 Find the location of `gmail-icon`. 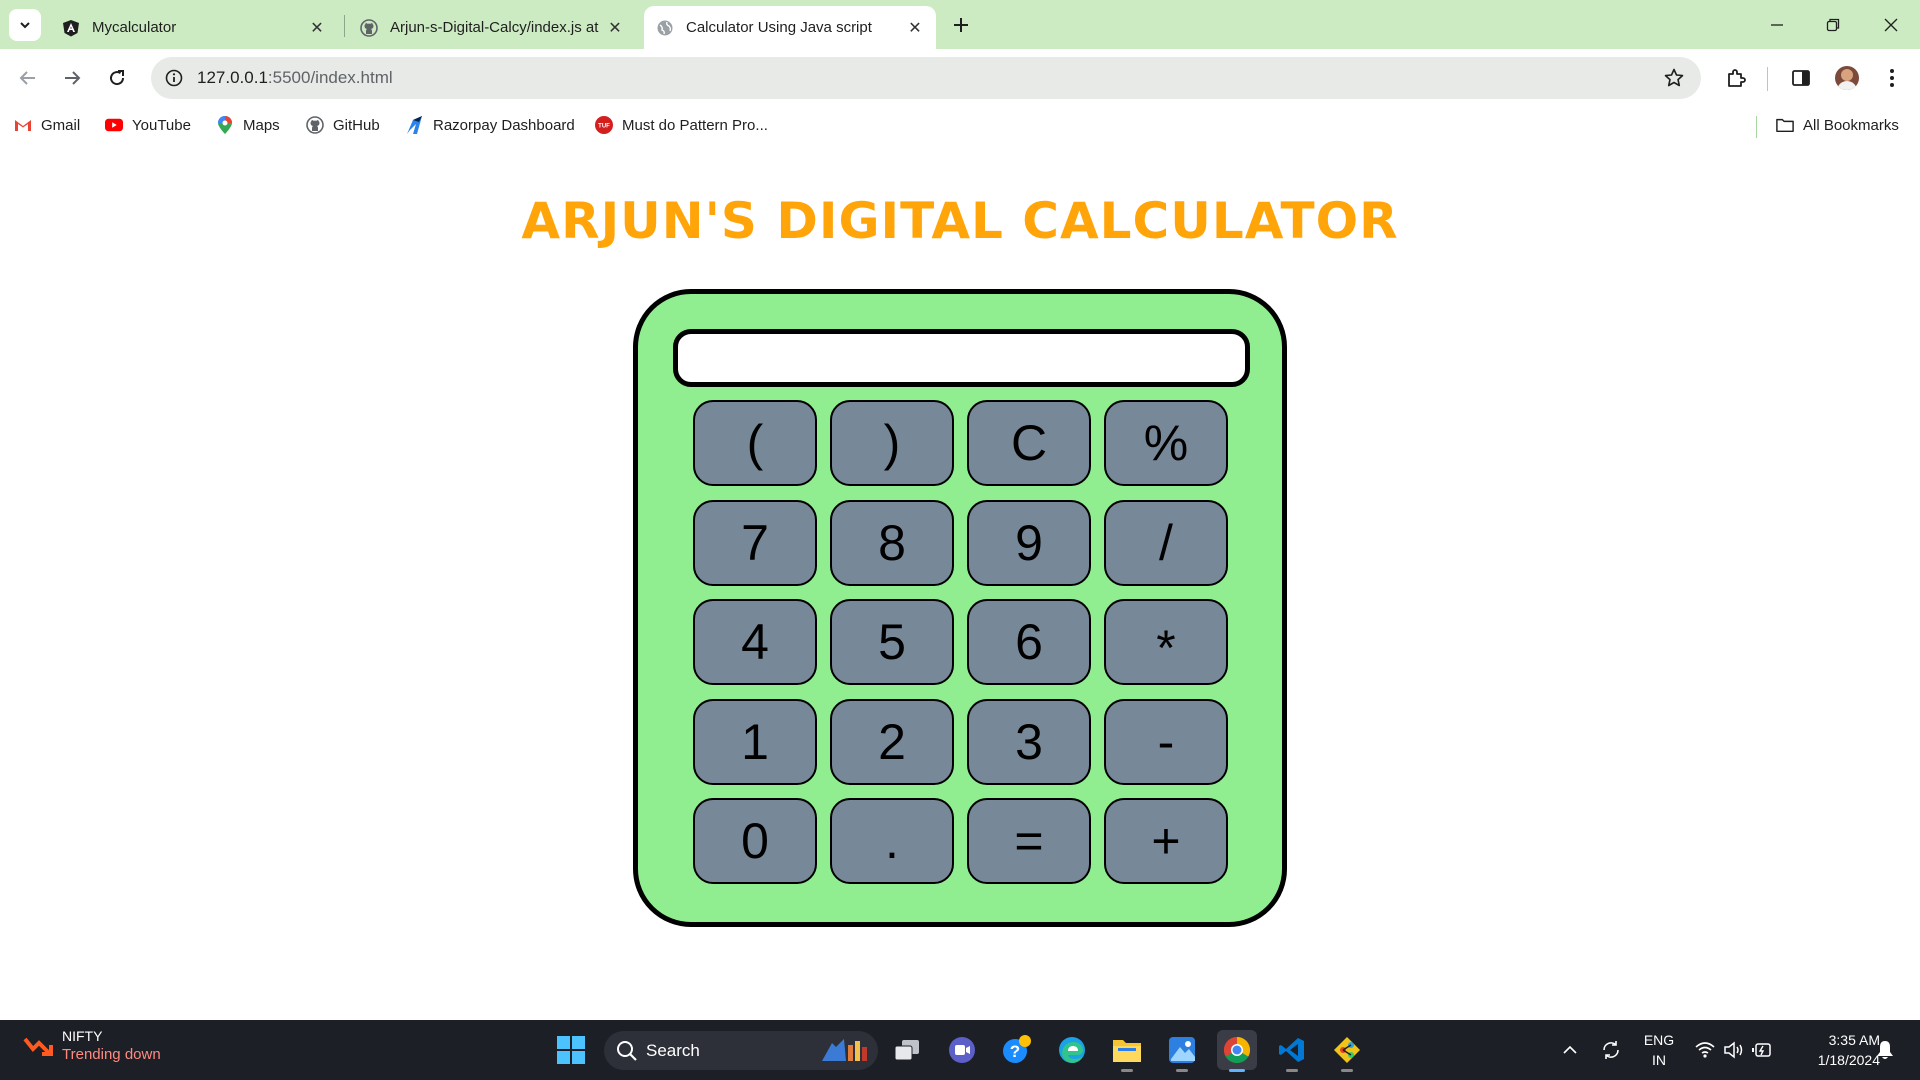

gmail-icon is located at coordinates (23, 125).